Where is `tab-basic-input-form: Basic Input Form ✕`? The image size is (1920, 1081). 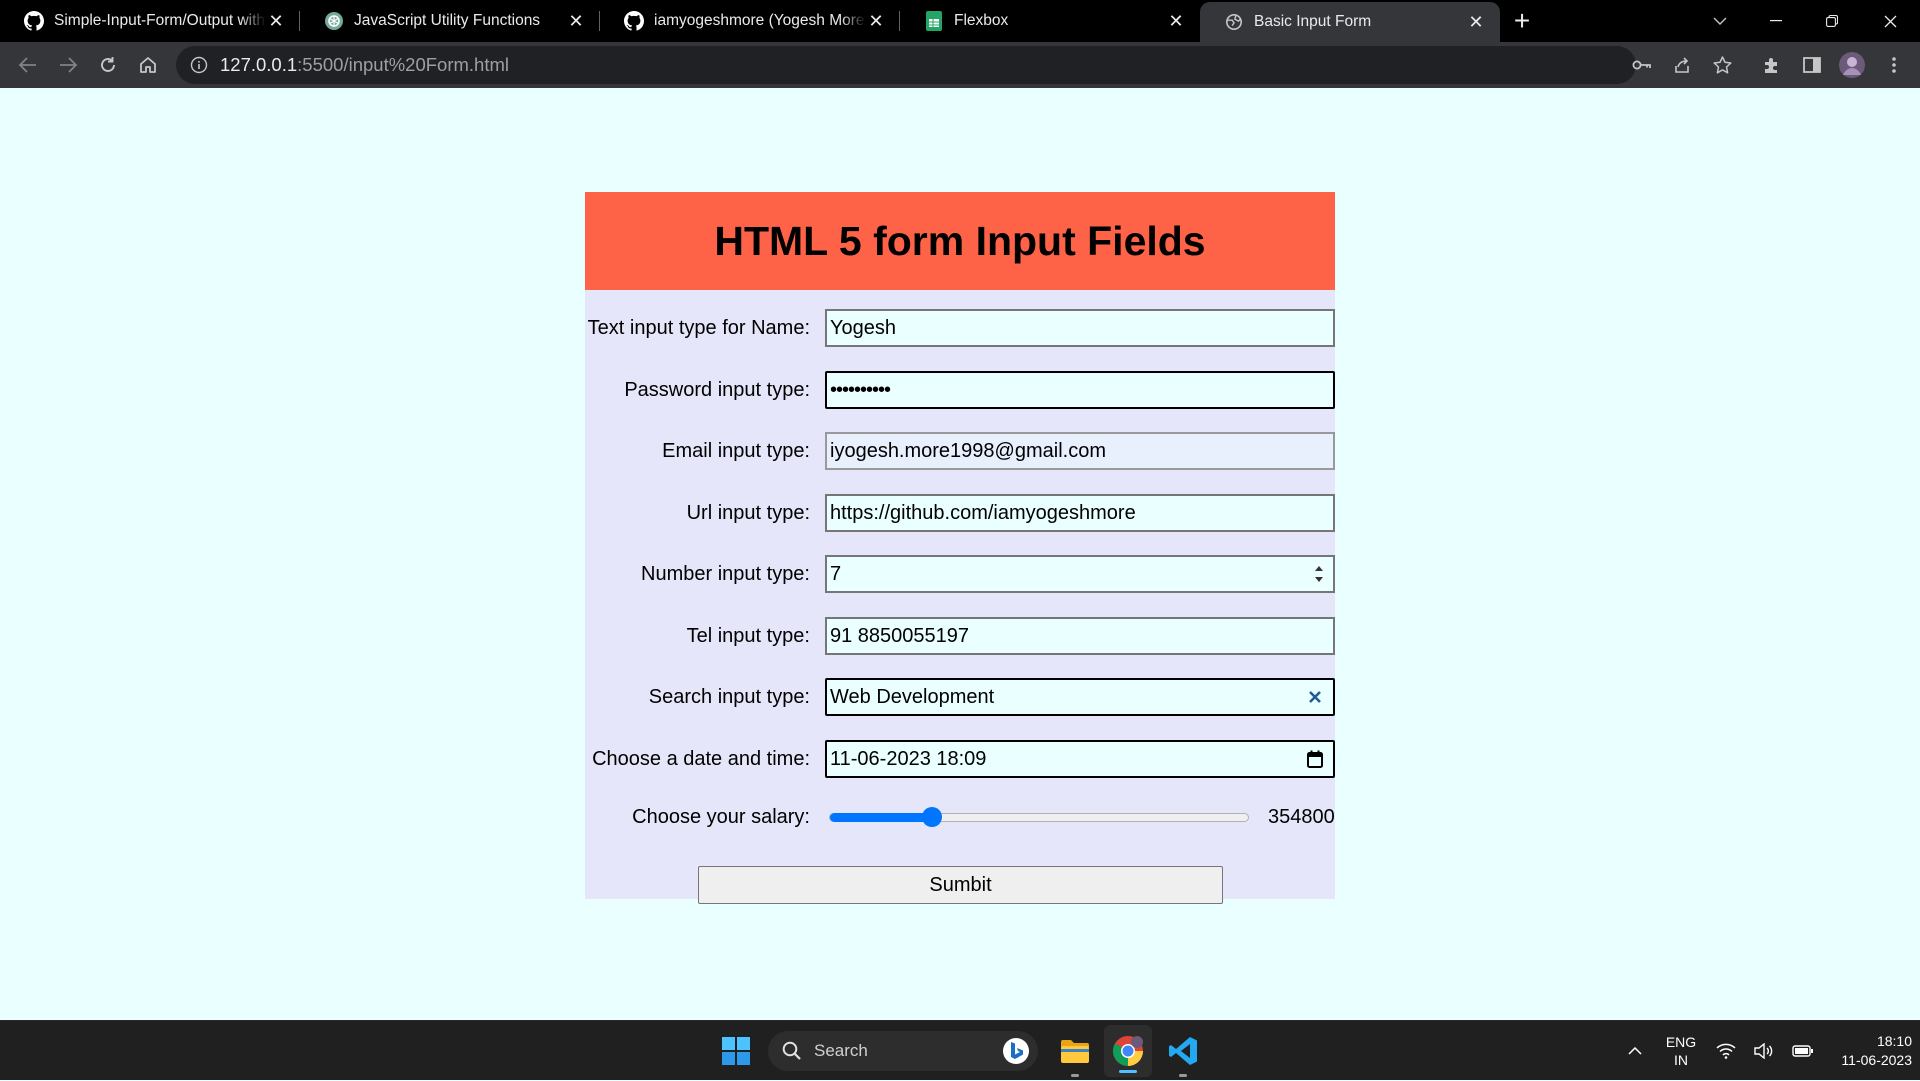
tab-basic-input-form: Basic Input Form ✕ is located at coordinates (1350, 22).